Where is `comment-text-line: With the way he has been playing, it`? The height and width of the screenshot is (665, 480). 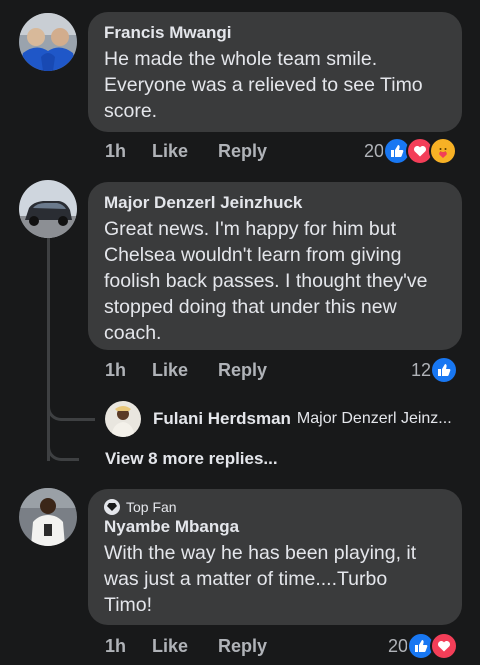
comment-text-line: With the way he has been playing, it is located at coordinates (260, 553).